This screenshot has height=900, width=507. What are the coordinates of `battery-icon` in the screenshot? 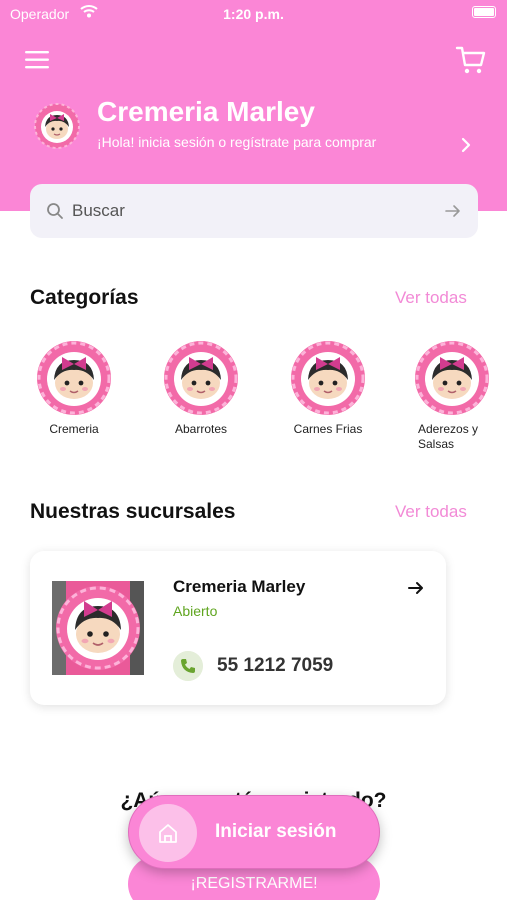 It's located at (484, 12).